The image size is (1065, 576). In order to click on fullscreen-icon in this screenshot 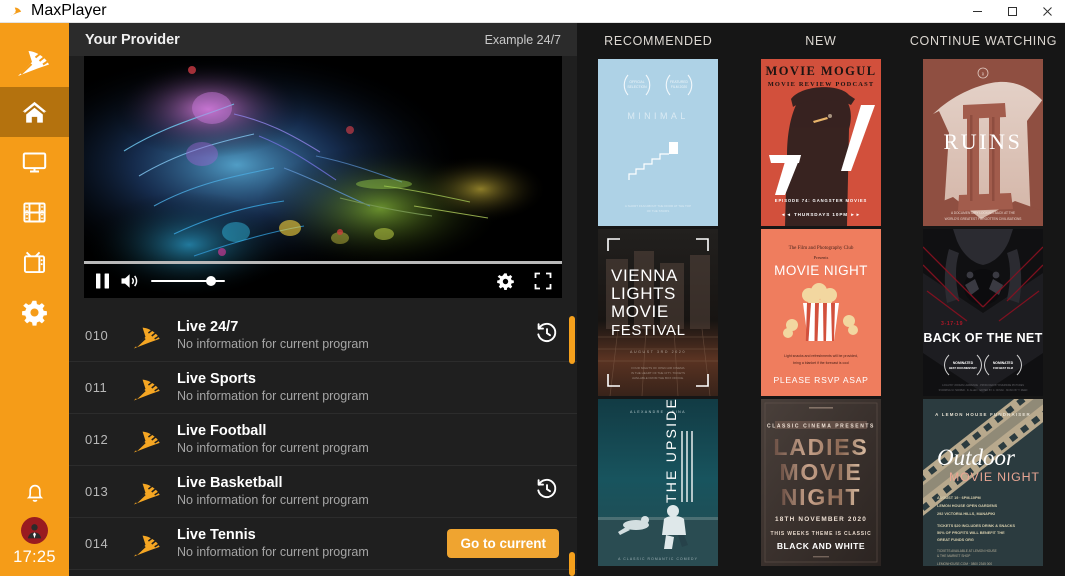, I will do `click(543, 281)`.